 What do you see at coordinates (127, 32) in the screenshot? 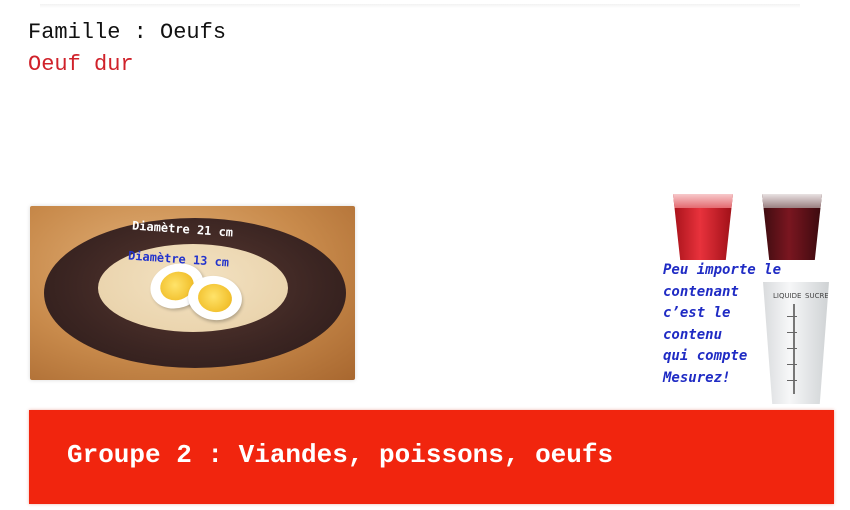
I see `family-title: Famille : Oeufs` at bounding box center [127, 32].